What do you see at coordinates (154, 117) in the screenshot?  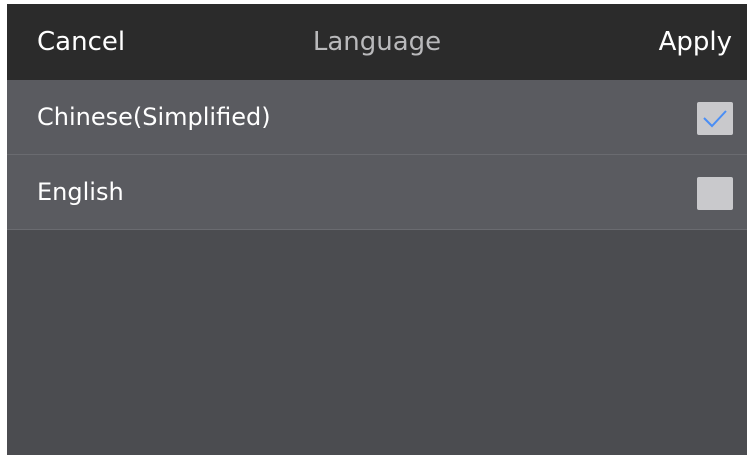 I see `language-option-label: Chinese(Simplified)` at bounding box center [154, 117].